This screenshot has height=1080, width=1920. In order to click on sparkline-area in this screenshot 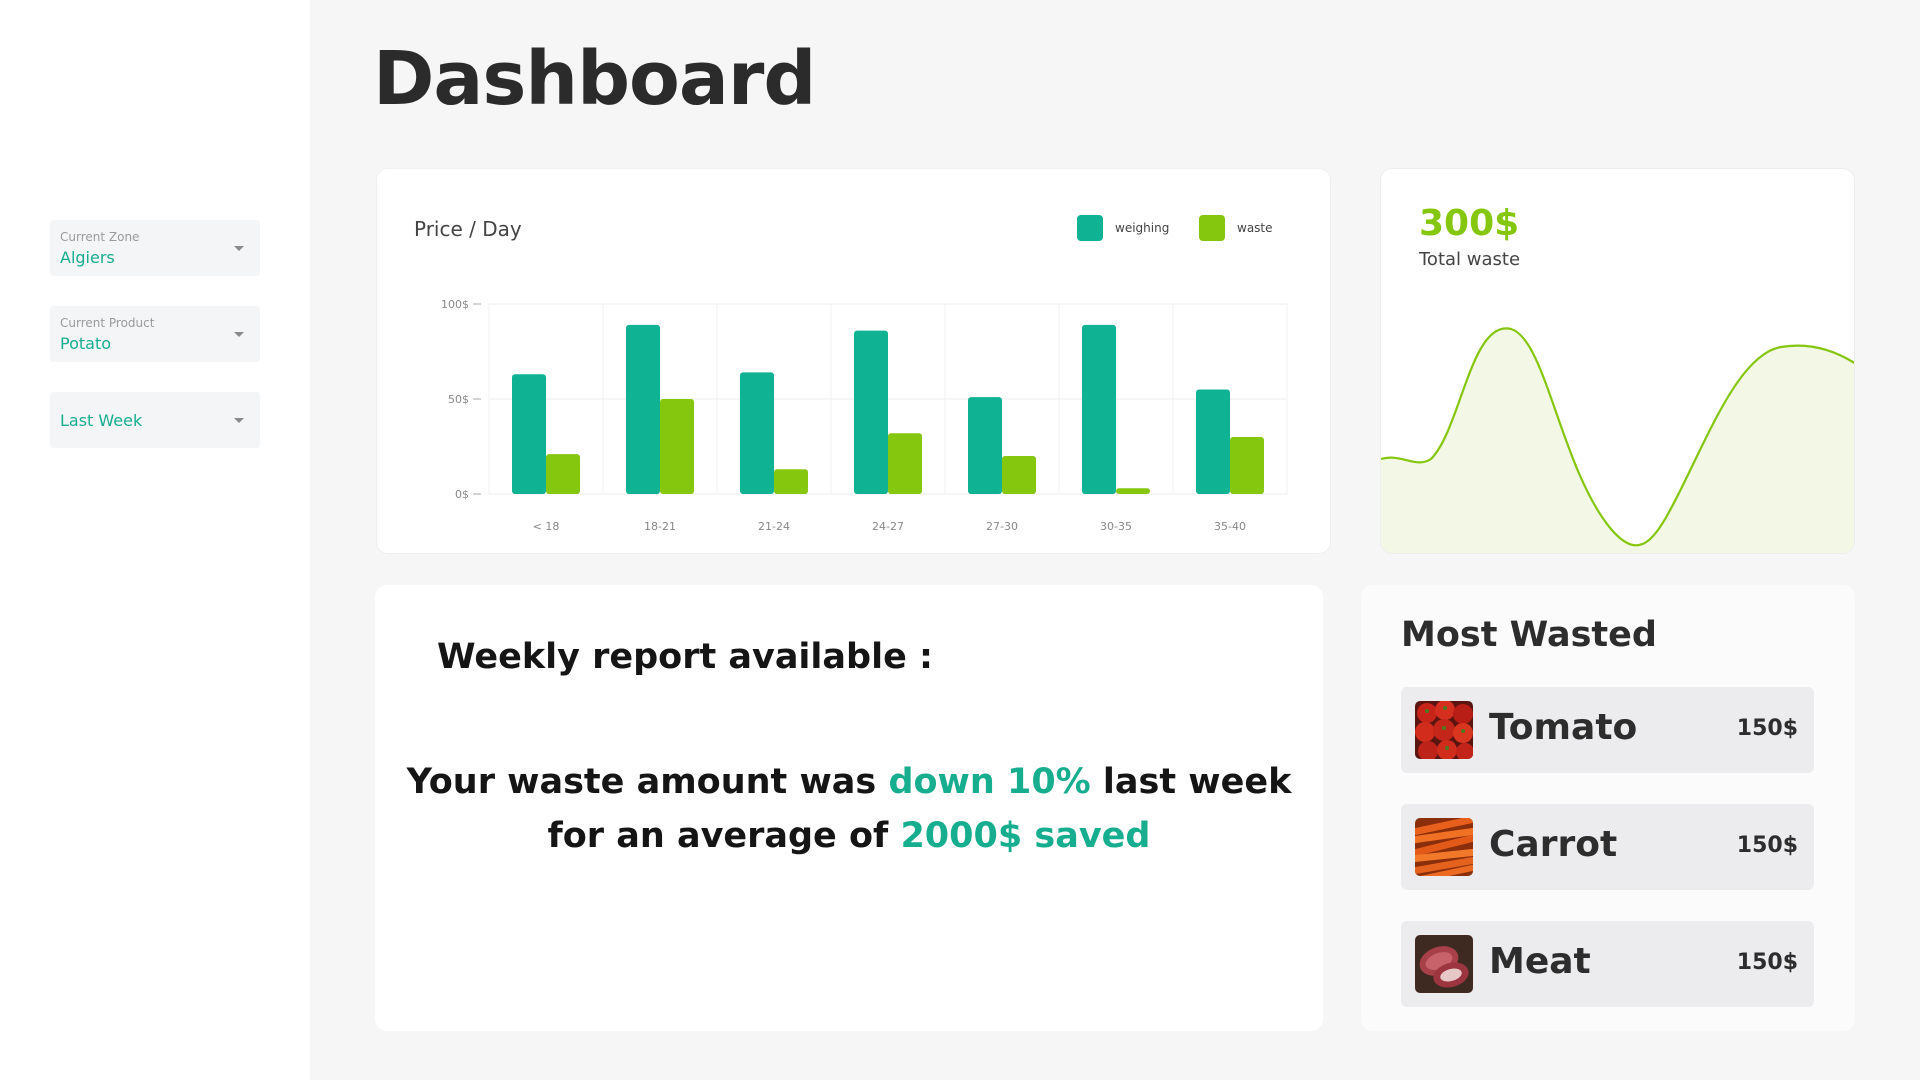, I will do `click(1617, 440)`.